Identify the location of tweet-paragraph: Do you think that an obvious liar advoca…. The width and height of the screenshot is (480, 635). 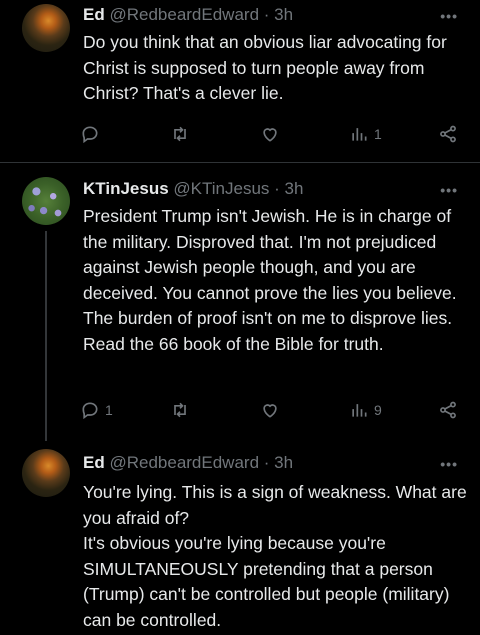
(265, 67).